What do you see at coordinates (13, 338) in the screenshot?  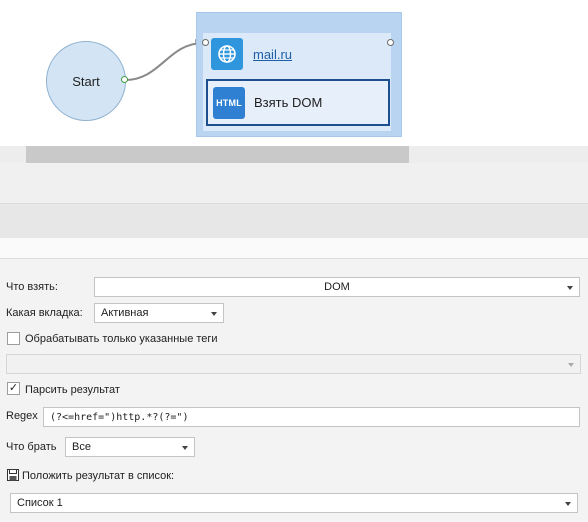 I see `only-tags-checkbox` at bounding box center [13, 338].